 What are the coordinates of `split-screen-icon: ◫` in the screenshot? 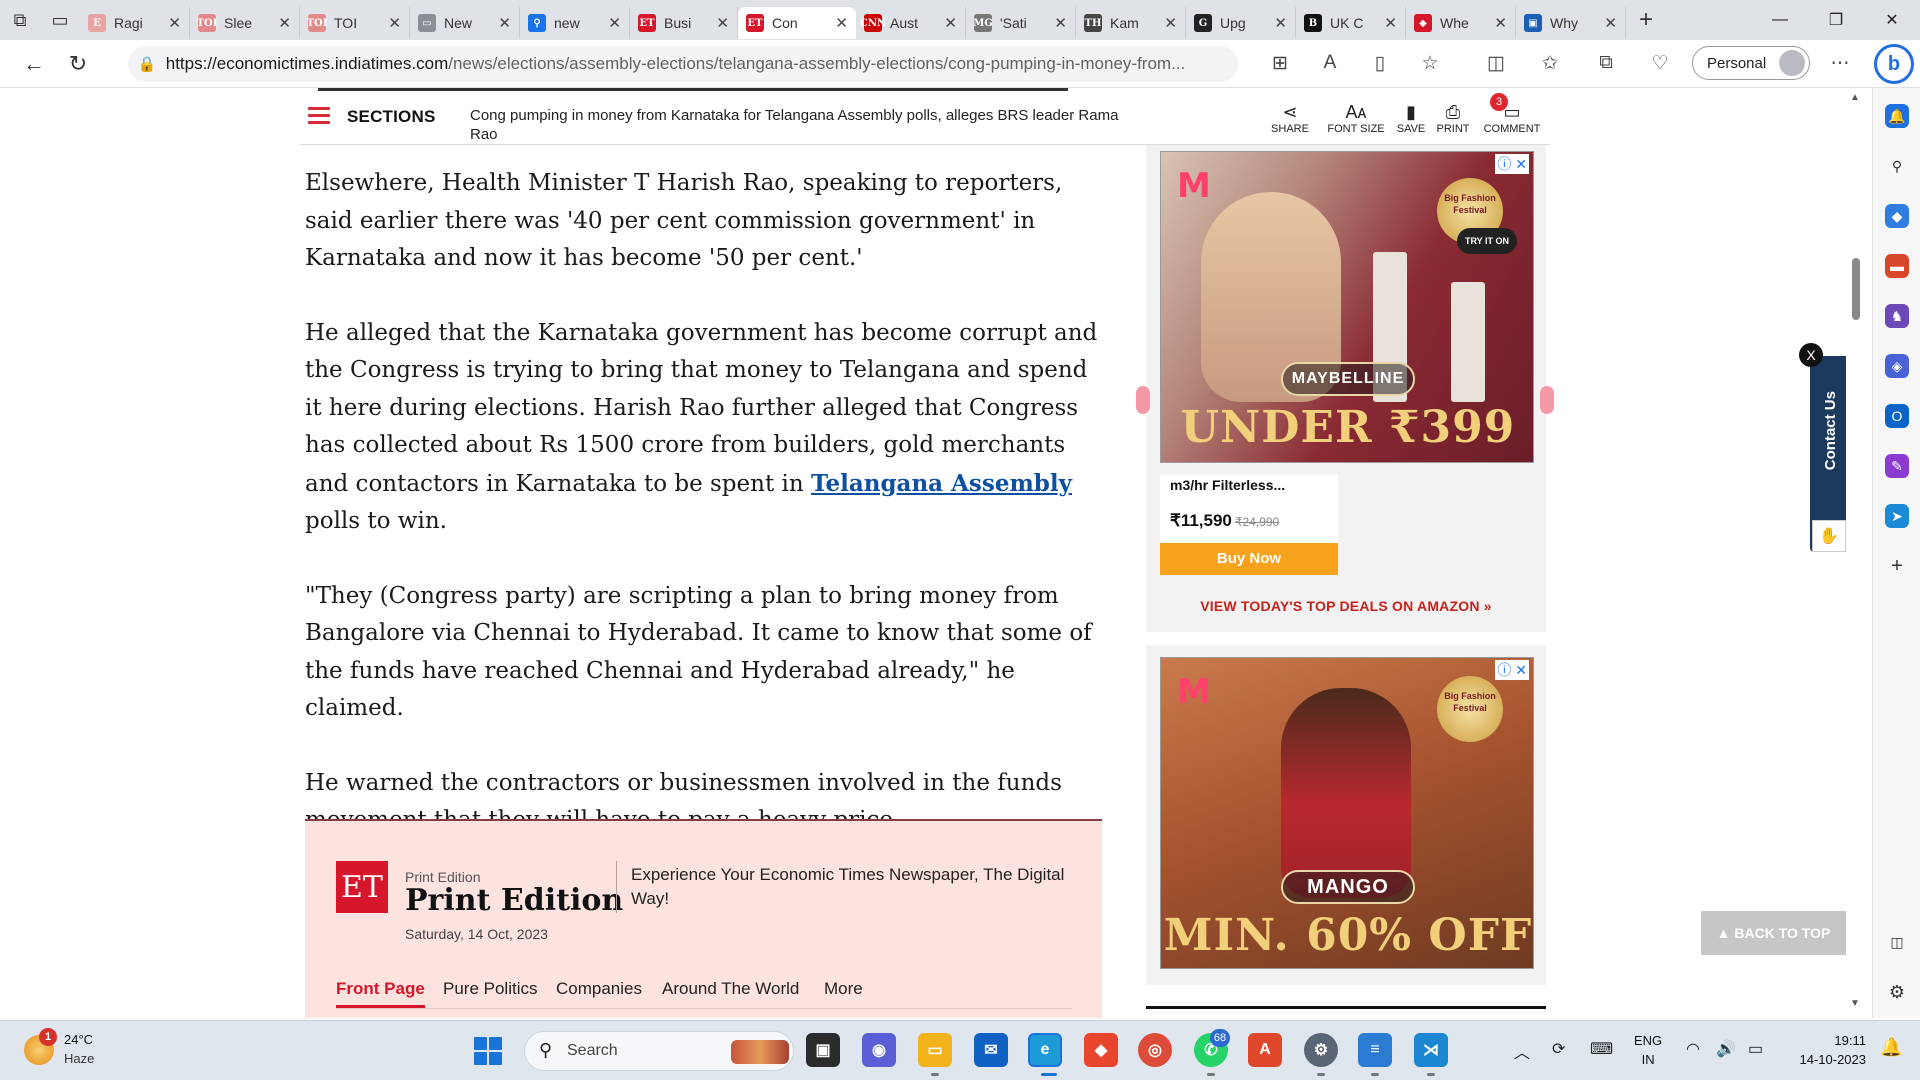 It's located at (1496, 63).